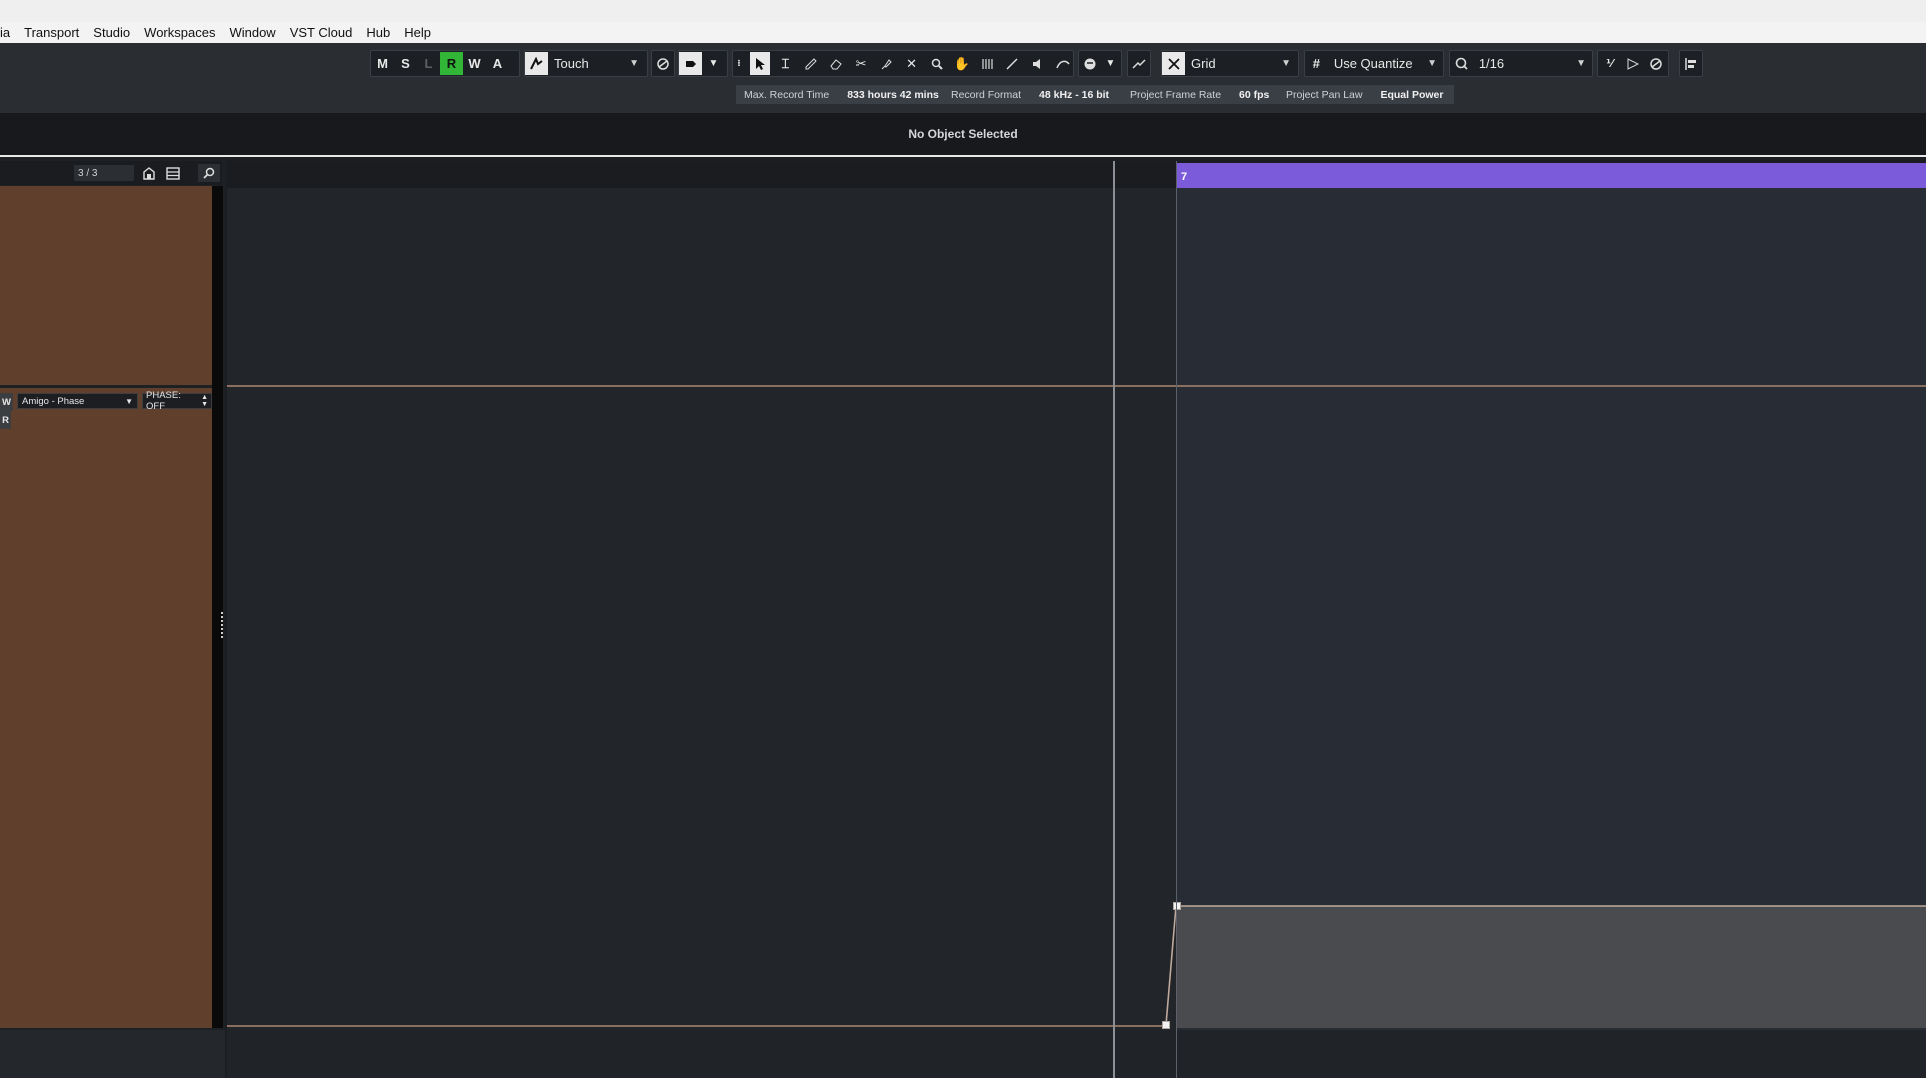  I want to click on align-left-icon, so click(1691, 63).